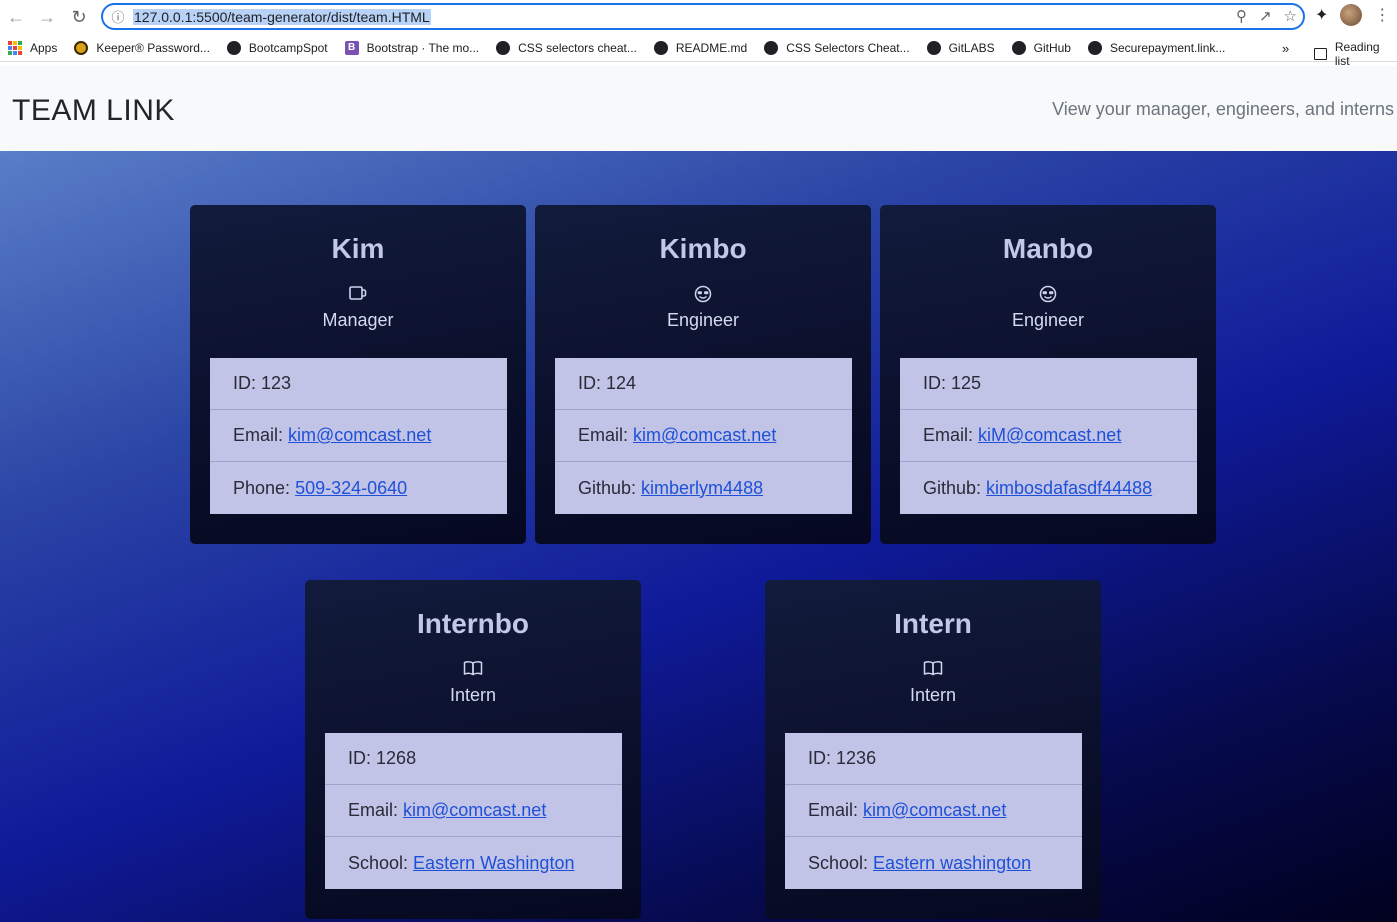 This screenshot has width=1397, height=922. I want to click on employee-role: Manager, so click(358, 320).